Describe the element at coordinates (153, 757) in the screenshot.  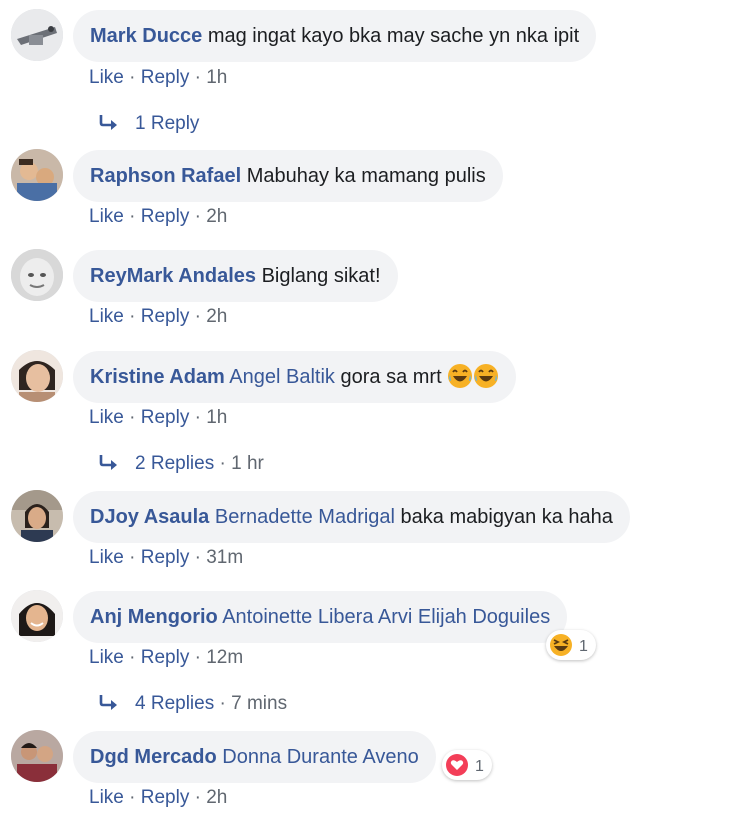
I see `comment-author: Dgd Mercado` at that location.